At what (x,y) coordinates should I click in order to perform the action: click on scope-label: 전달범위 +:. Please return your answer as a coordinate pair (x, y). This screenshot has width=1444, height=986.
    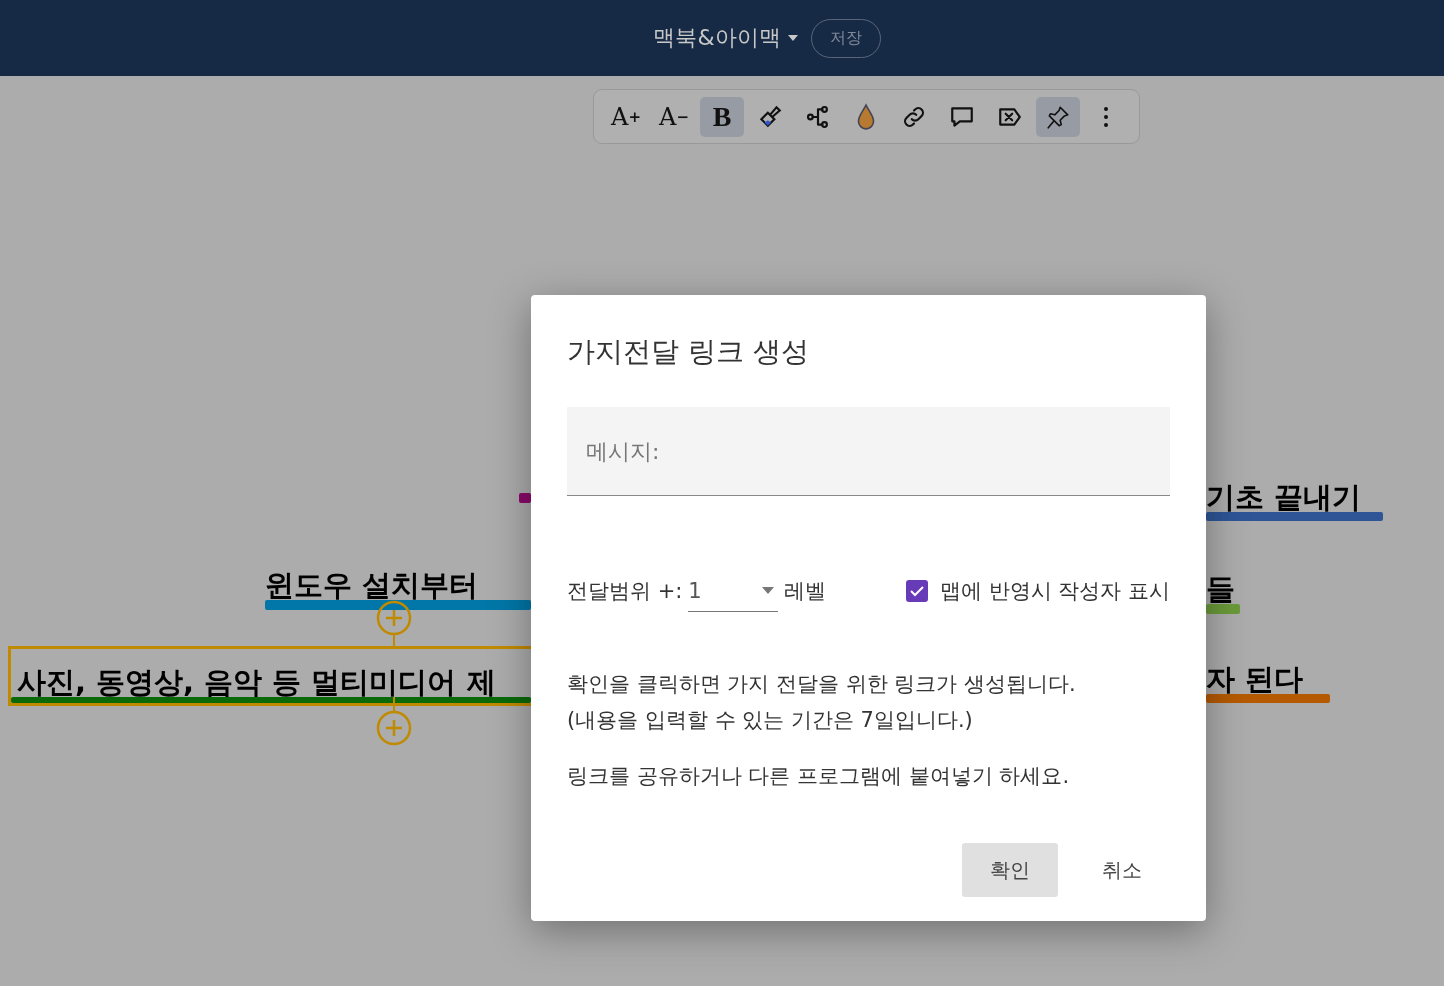
    Looking at the image, I should click on (625, 591).